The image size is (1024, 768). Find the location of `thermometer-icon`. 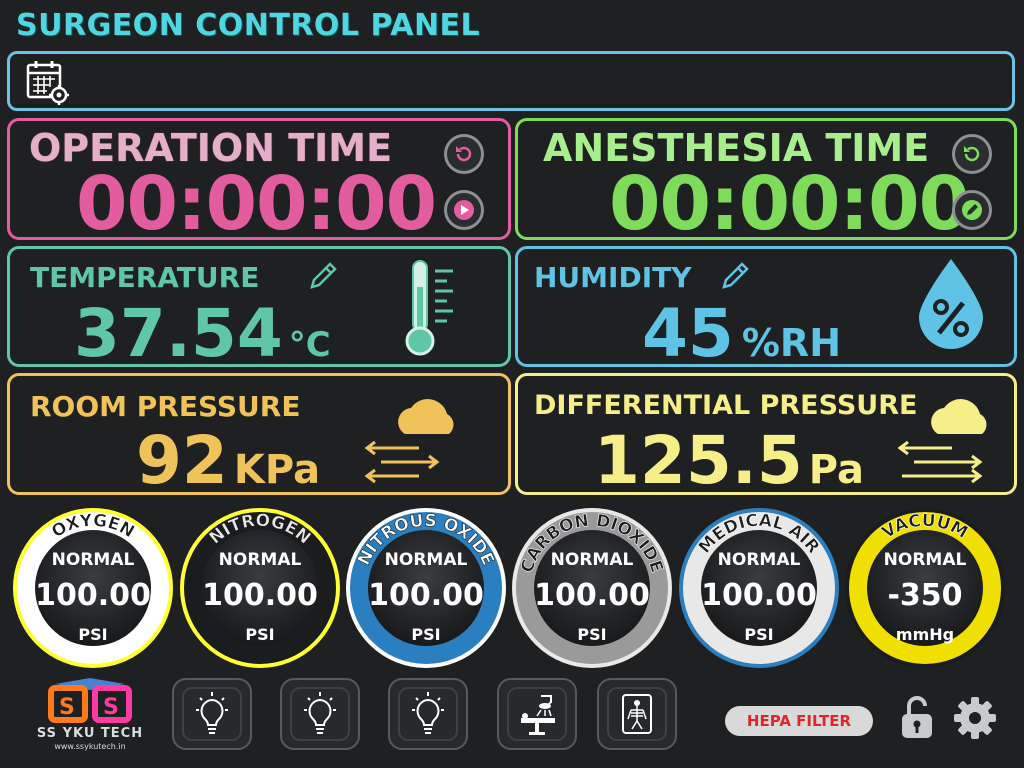

thermometer-icon is located at coordinates (433, 309).